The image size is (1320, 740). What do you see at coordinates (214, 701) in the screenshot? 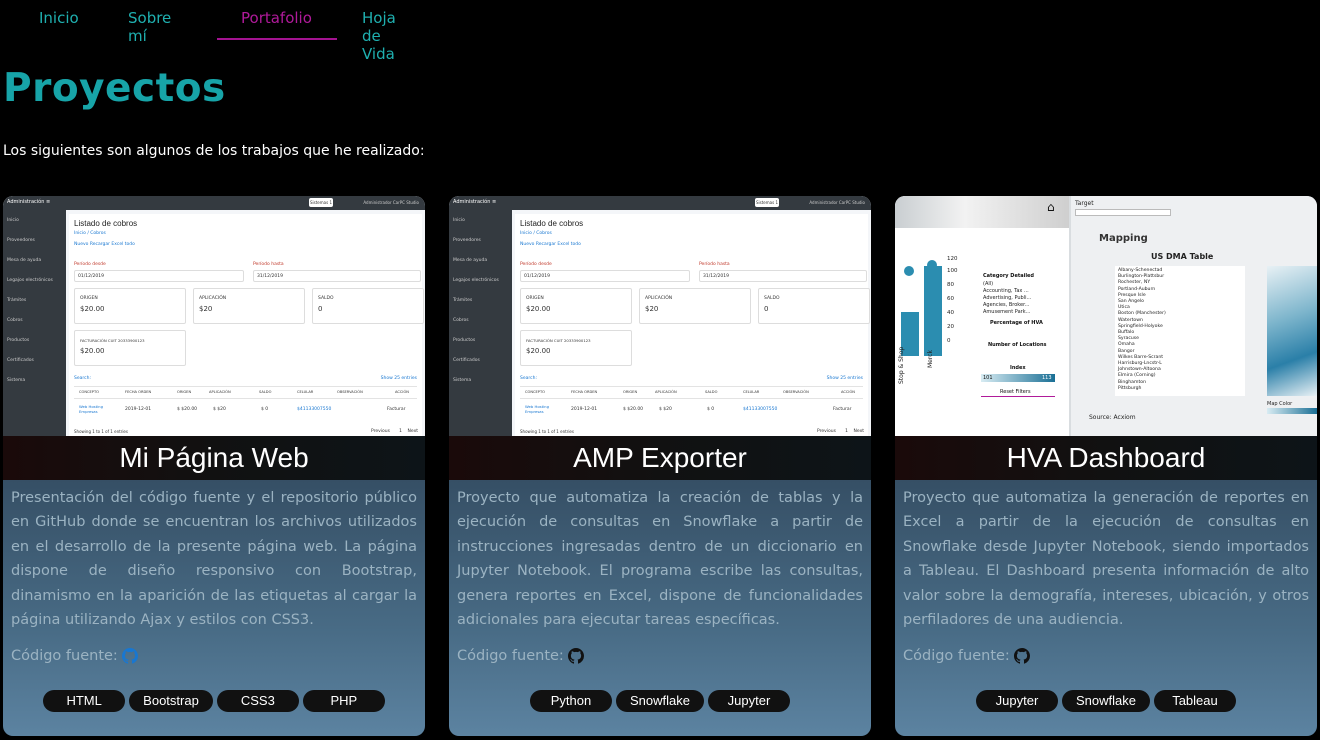
I see `tag-list: HTML Bootstrap CSS3 PHP` at bounding box center [214, 701].